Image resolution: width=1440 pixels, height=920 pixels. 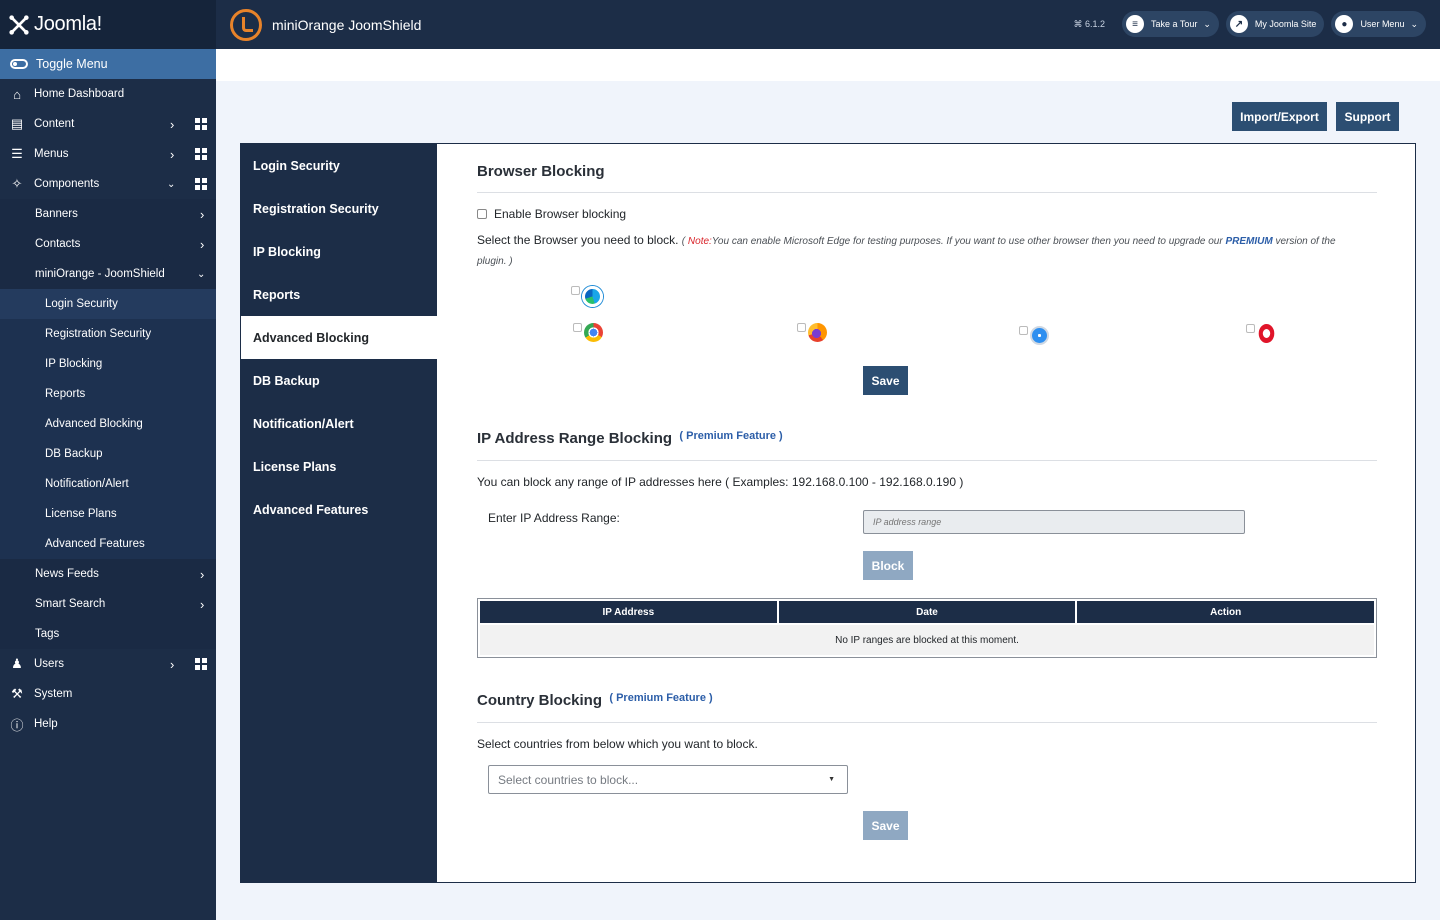 I want to click on sidebar-item-license-plans: License Plans, so click(x=108, y=514).